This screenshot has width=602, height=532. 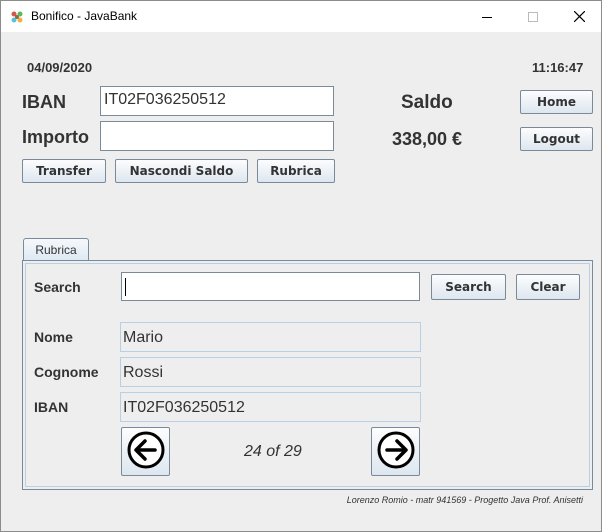 I want to click on current-time: 11:16:47, so click(x=558, y=67).